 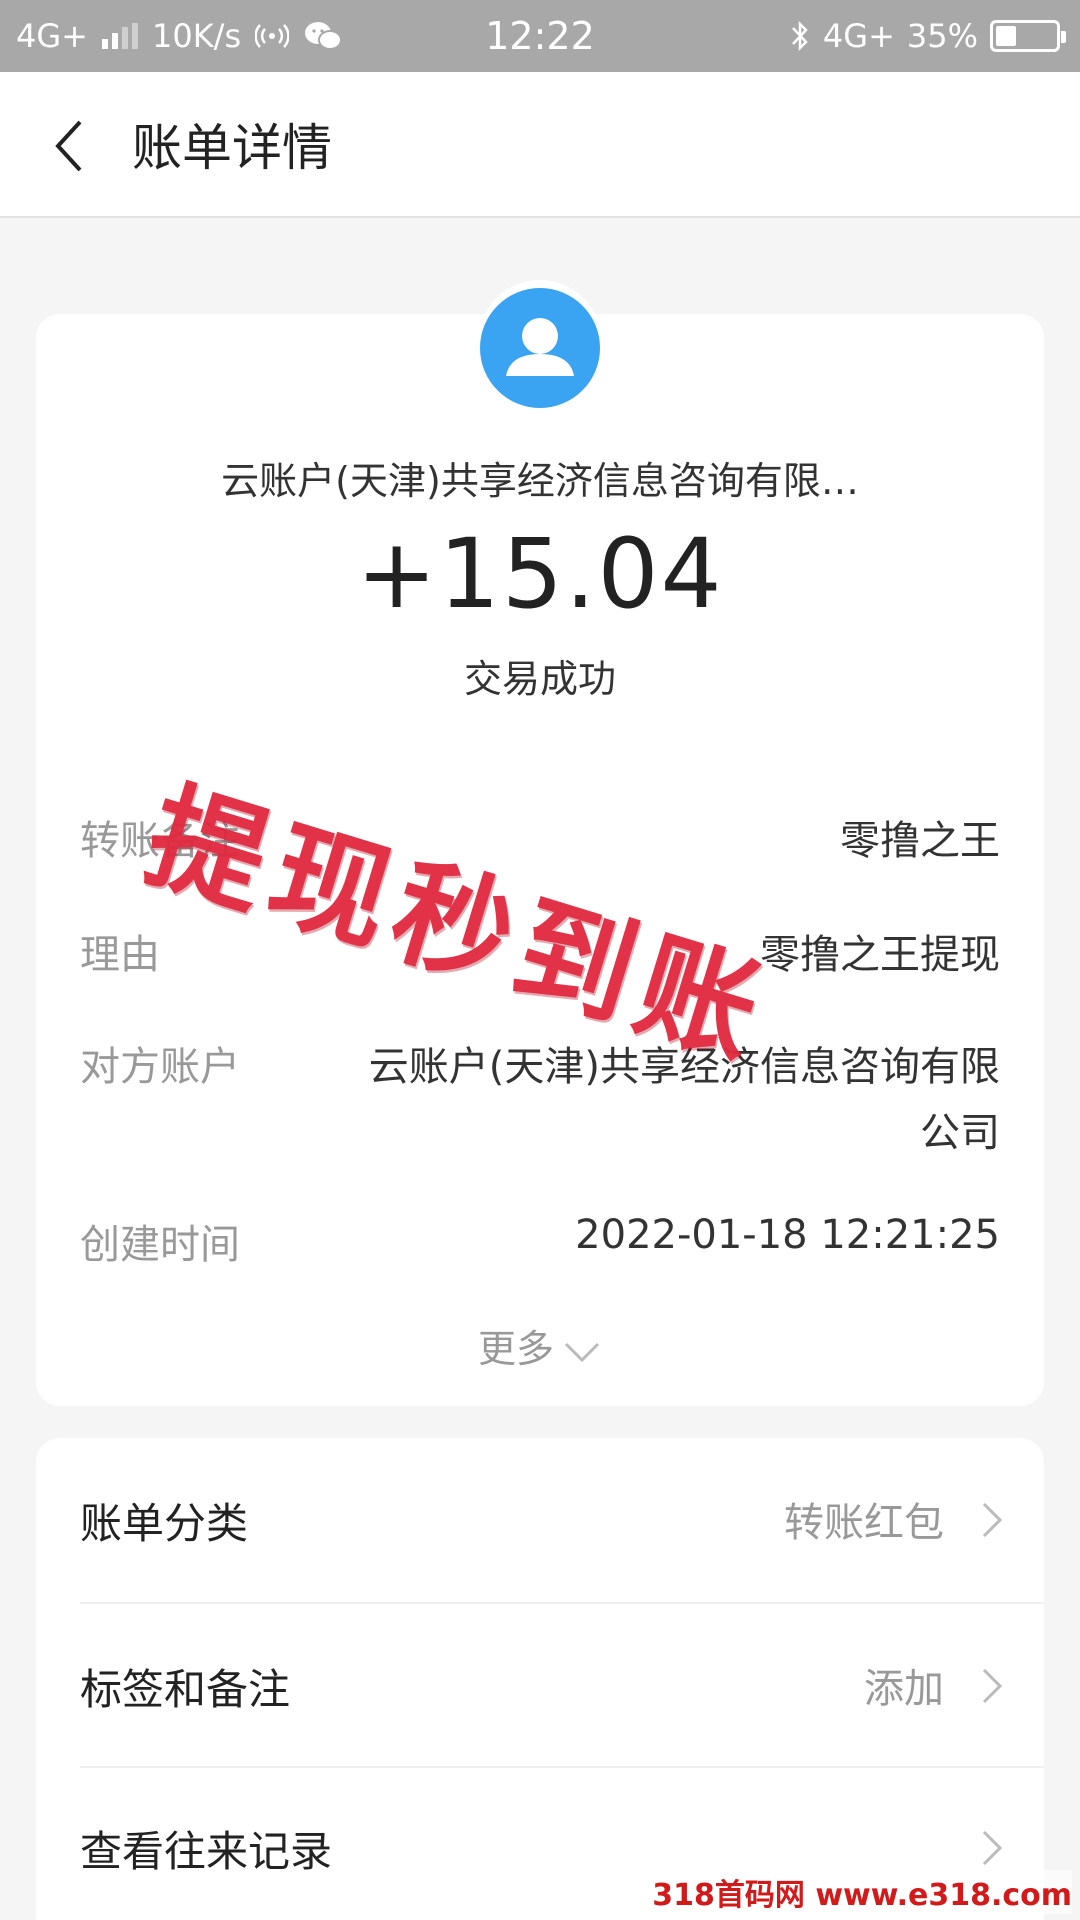 I want to click on more-label: 更多, so click(x=515, y=1349).